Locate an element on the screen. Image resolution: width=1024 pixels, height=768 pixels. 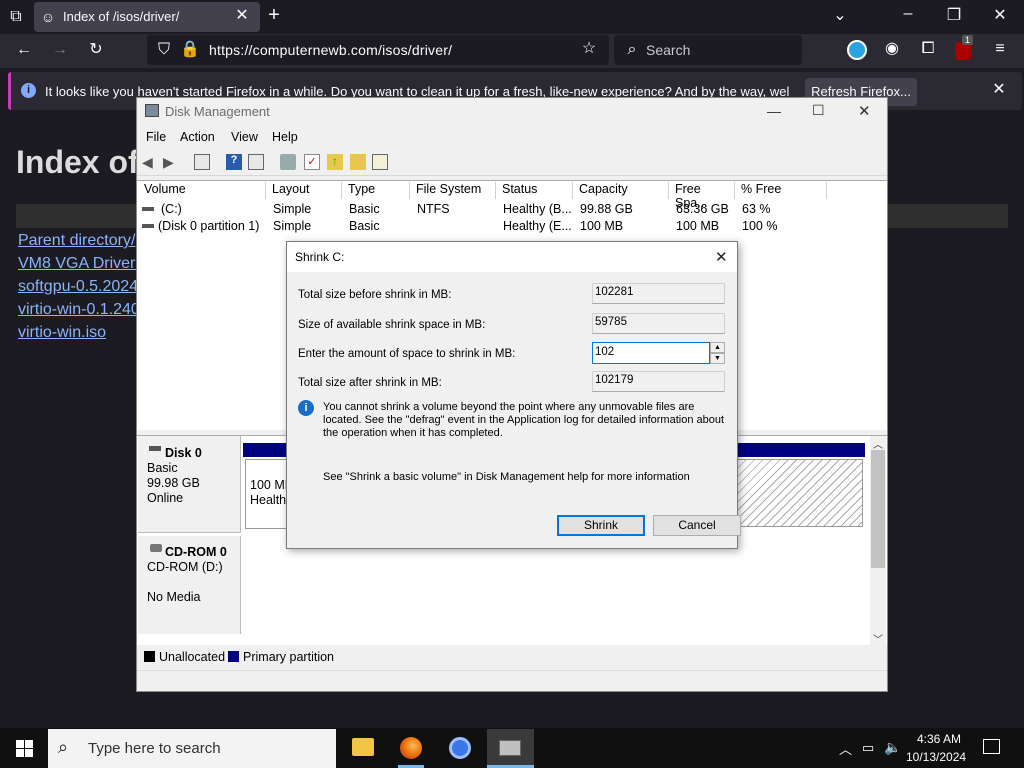
close-notification-icon: ✕ is located at coordinates (999, 90).